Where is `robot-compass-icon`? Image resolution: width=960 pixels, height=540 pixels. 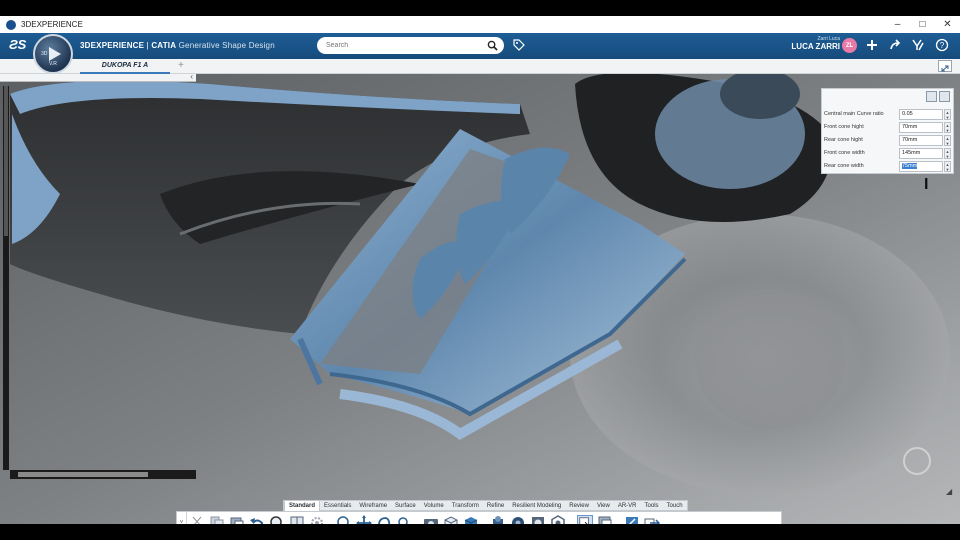
robot-compass-icon is located at coordinates (917, 461).